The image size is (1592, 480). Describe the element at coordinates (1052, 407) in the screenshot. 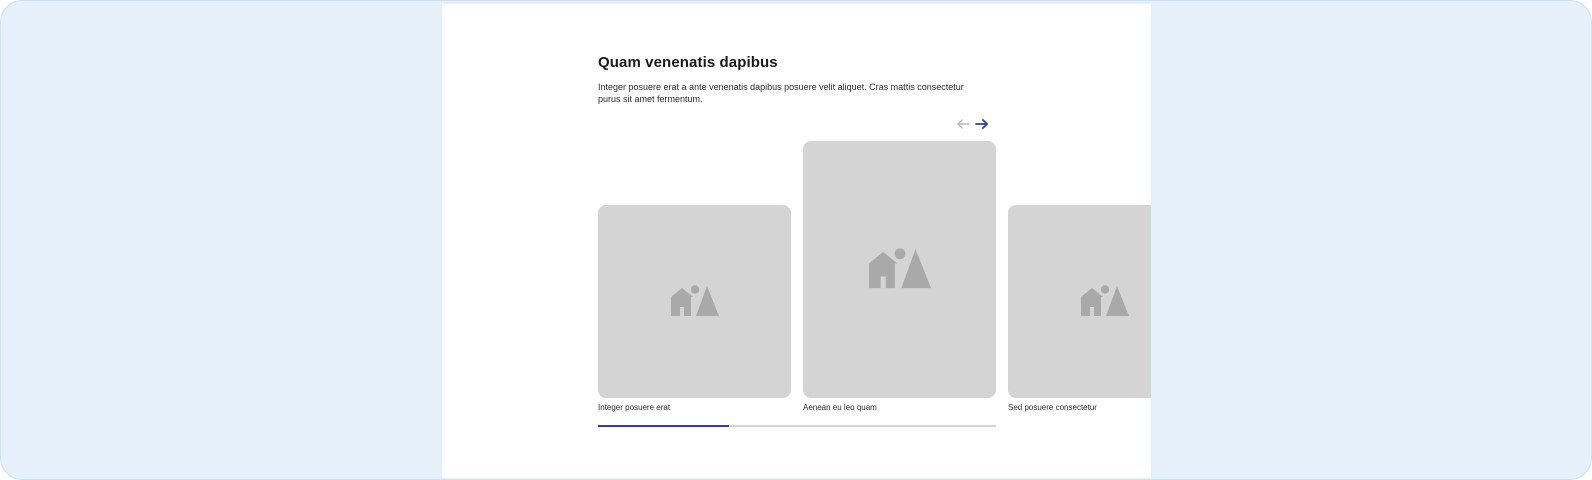

I see `card-caption: Sed posuere consectetur` at that location.